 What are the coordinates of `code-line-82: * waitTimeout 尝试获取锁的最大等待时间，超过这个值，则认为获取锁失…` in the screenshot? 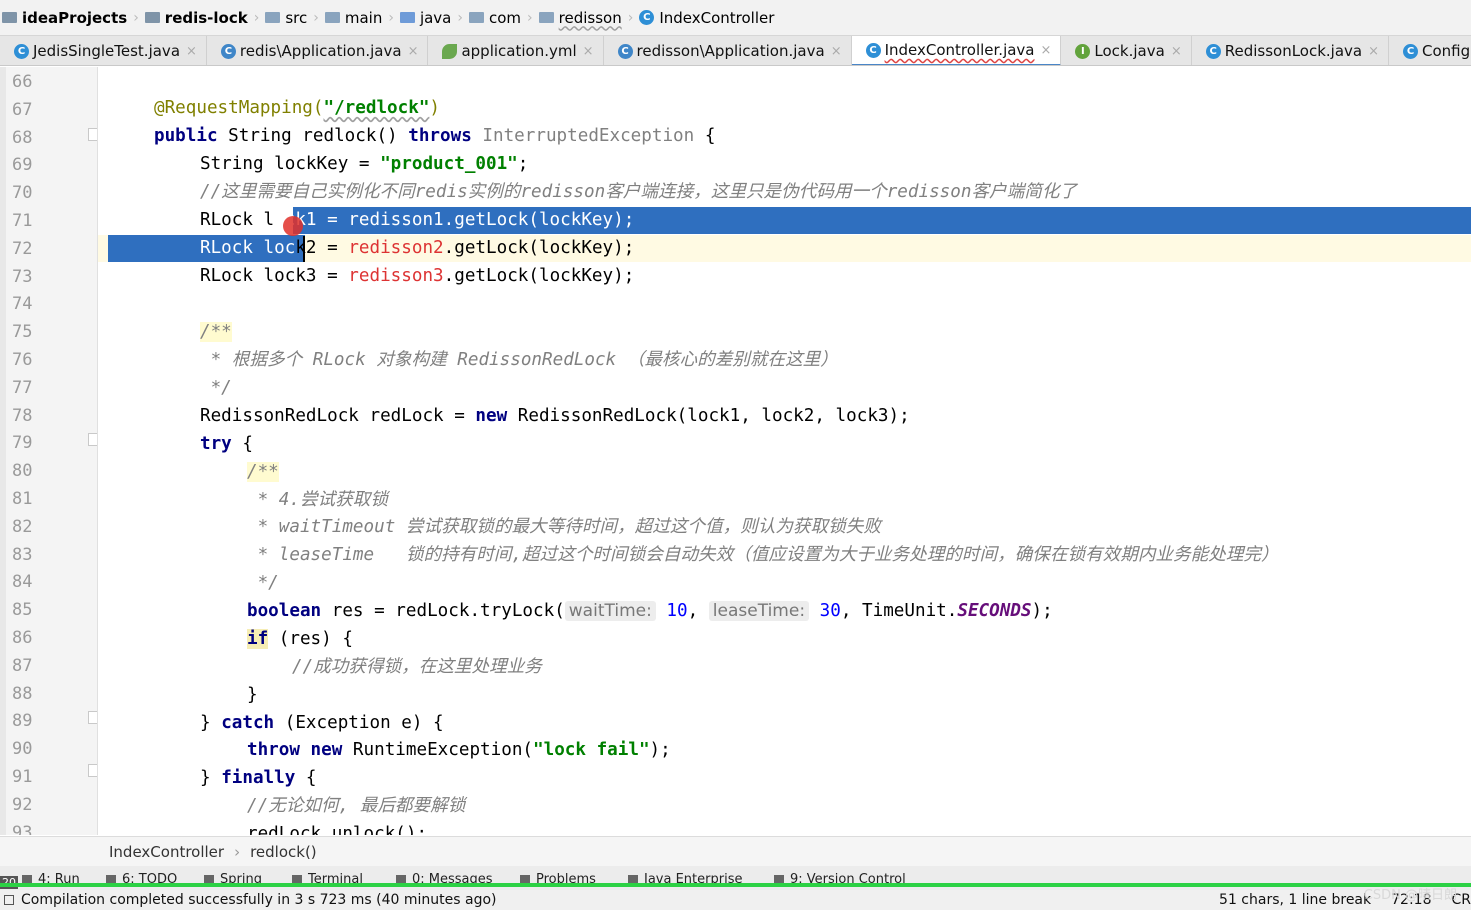 It's located at (564, 527).